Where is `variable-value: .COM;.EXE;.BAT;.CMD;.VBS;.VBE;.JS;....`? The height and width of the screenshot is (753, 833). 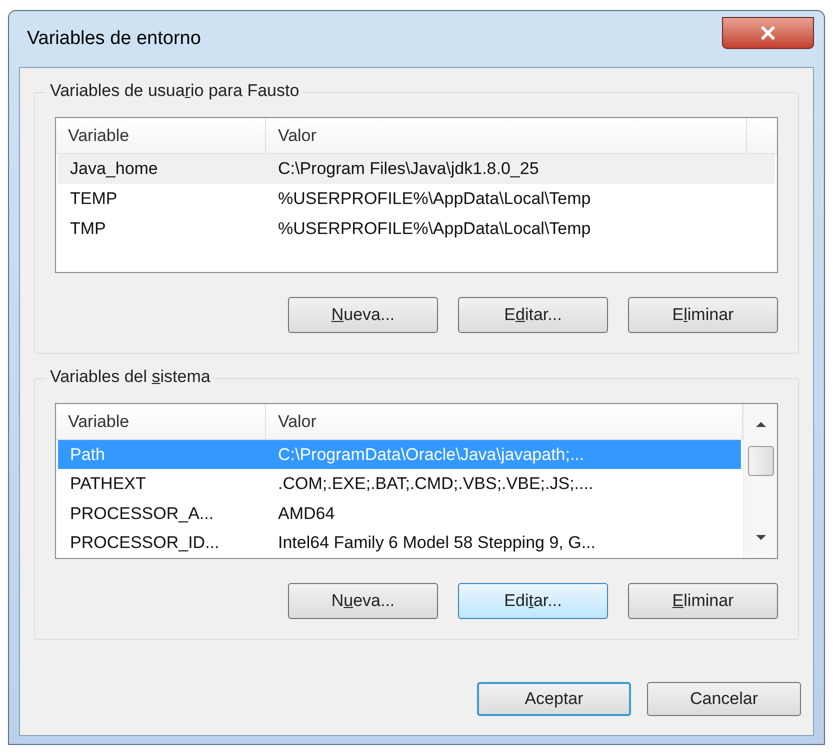 variable-value: .COM;.EXE;.BAT;.CMD;.VBS;.VBE;.JS;.... is located at coordinates (435, 484).